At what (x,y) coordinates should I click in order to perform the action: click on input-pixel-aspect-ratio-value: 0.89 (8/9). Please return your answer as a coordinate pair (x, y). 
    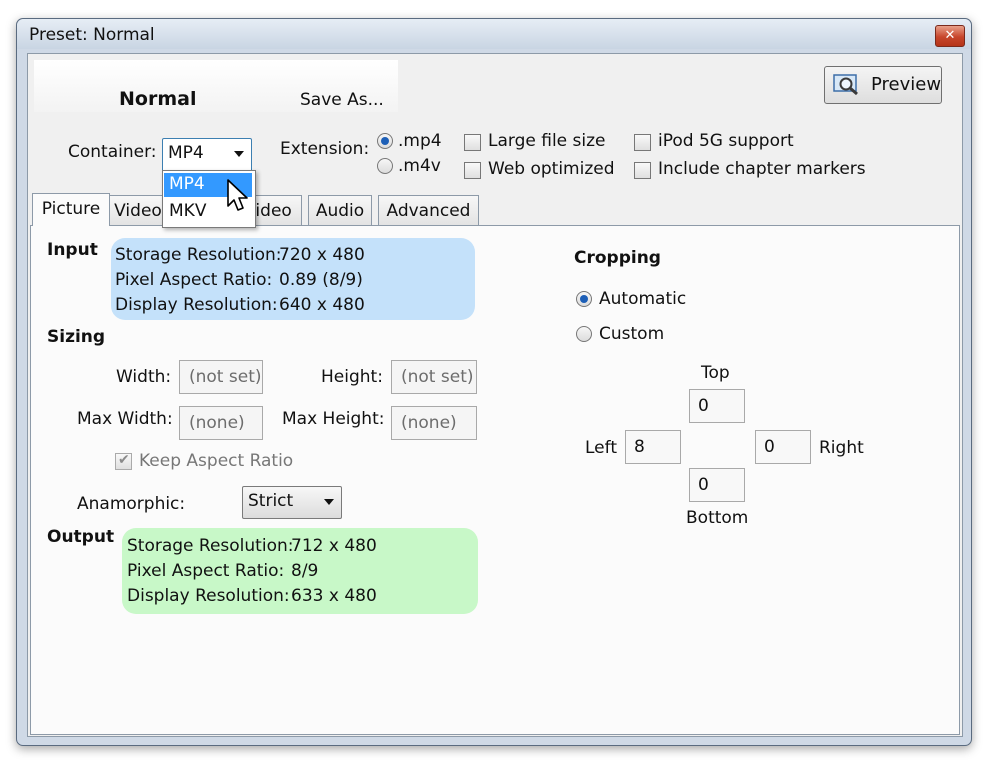
    Looking at the image, I should click on (321, 280).